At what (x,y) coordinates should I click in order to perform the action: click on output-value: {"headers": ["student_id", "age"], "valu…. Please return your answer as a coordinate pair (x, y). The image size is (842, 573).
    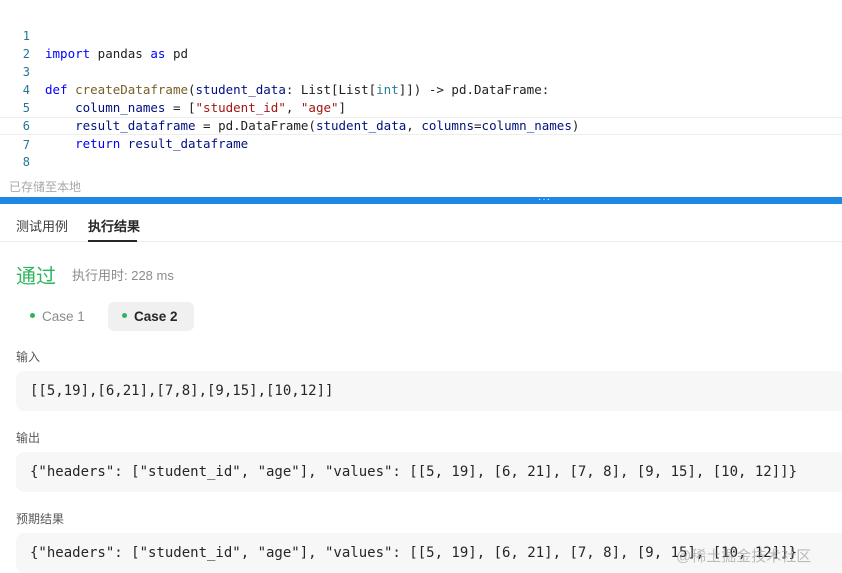
    Looking at the image, I should click on (429, 472).